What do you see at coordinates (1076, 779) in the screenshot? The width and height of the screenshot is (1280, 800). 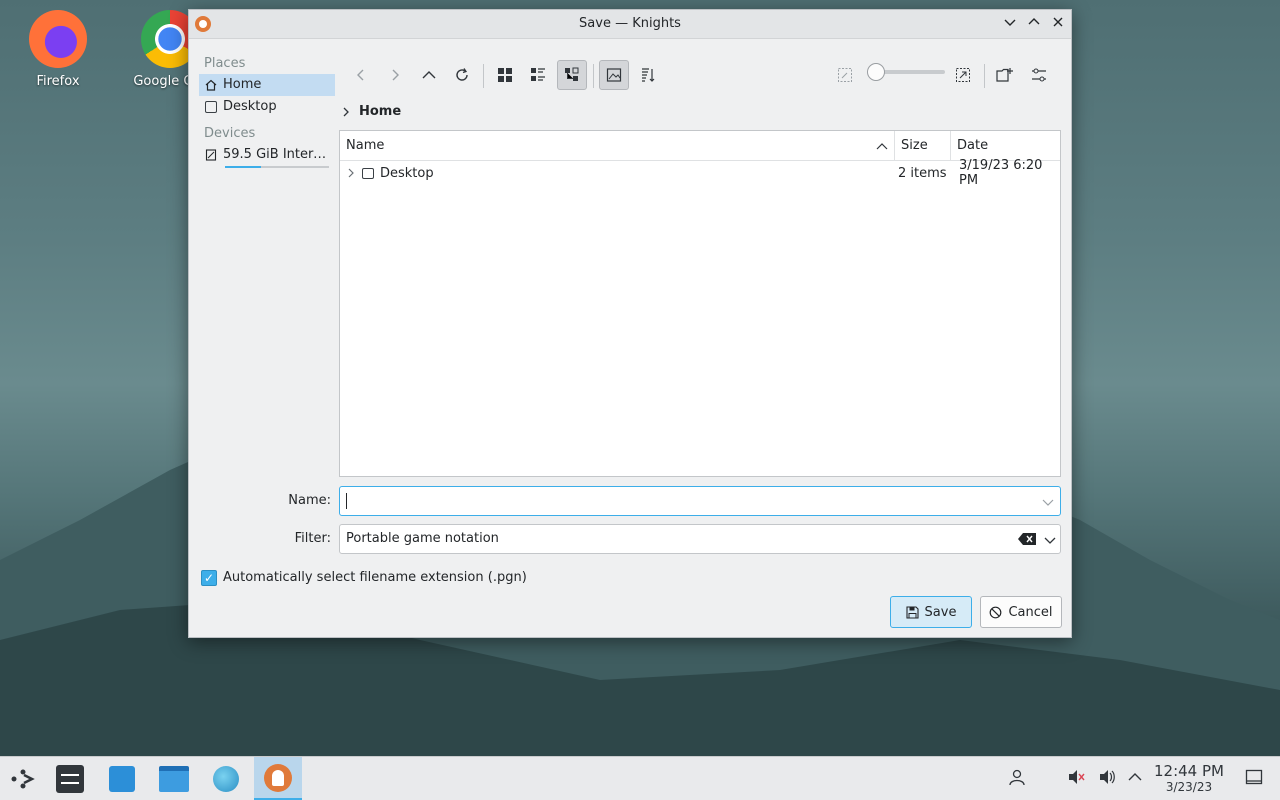 I see `microphone-muted-icon` at bounding box center [1076, 779].